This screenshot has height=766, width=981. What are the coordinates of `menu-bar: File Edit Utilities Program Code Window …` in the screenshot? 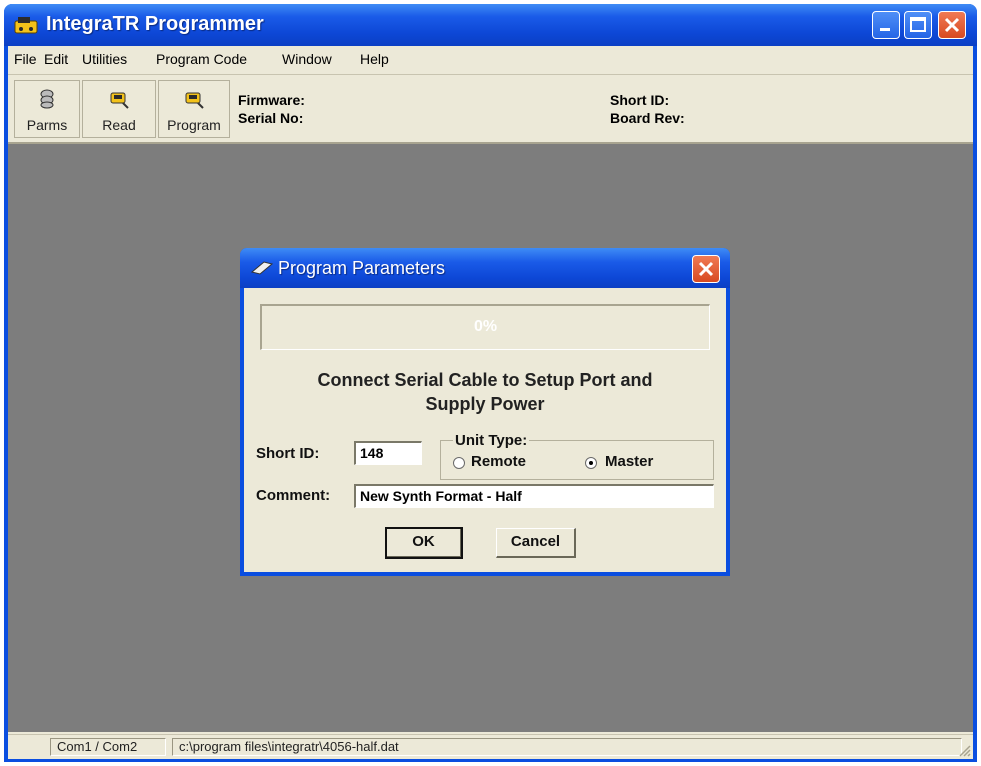 It's located at (490, 60).